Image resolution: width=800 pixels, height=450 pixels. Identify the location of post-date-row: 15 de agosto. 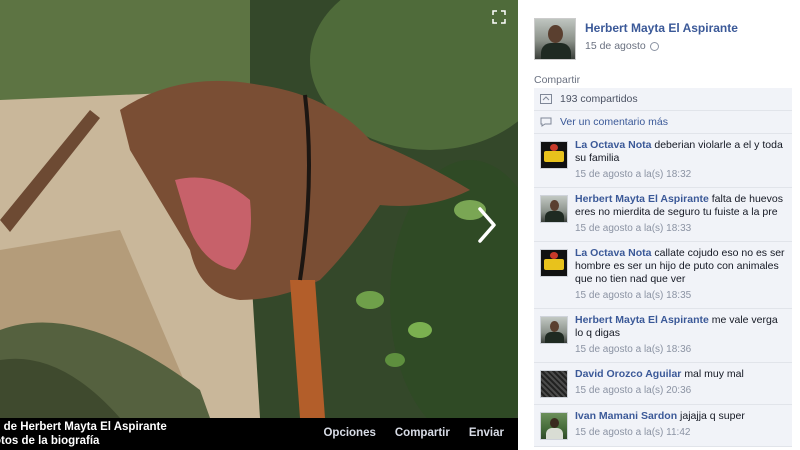
(661, 46).